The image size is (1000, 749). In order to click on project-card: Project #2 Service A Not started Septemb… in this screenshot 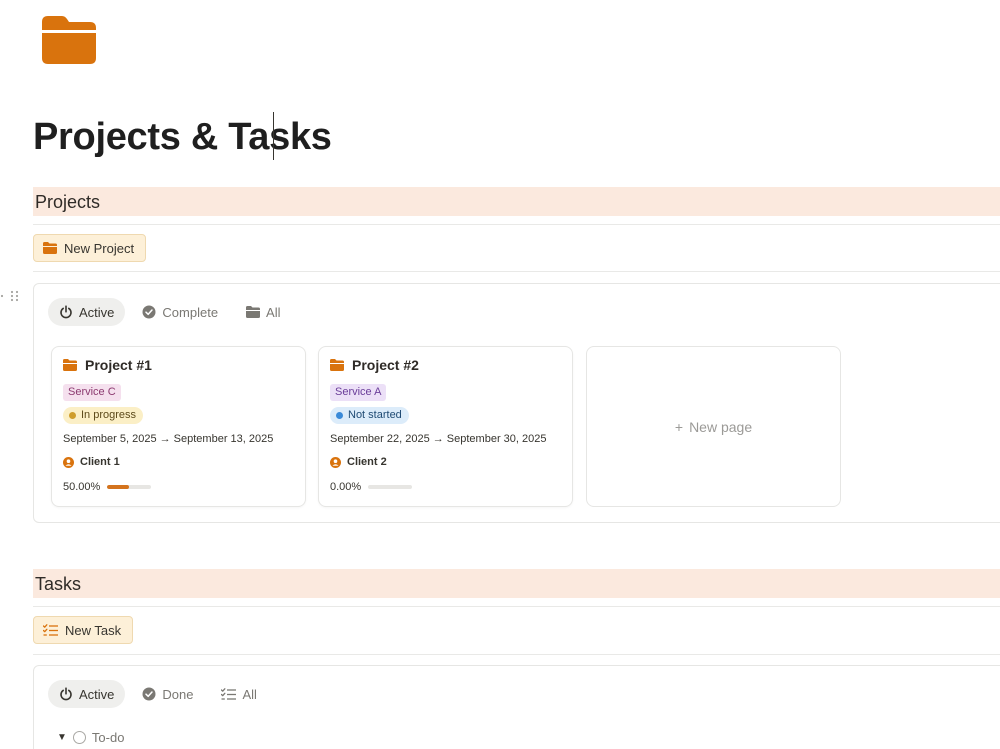, I will do `click(445, 426)`.